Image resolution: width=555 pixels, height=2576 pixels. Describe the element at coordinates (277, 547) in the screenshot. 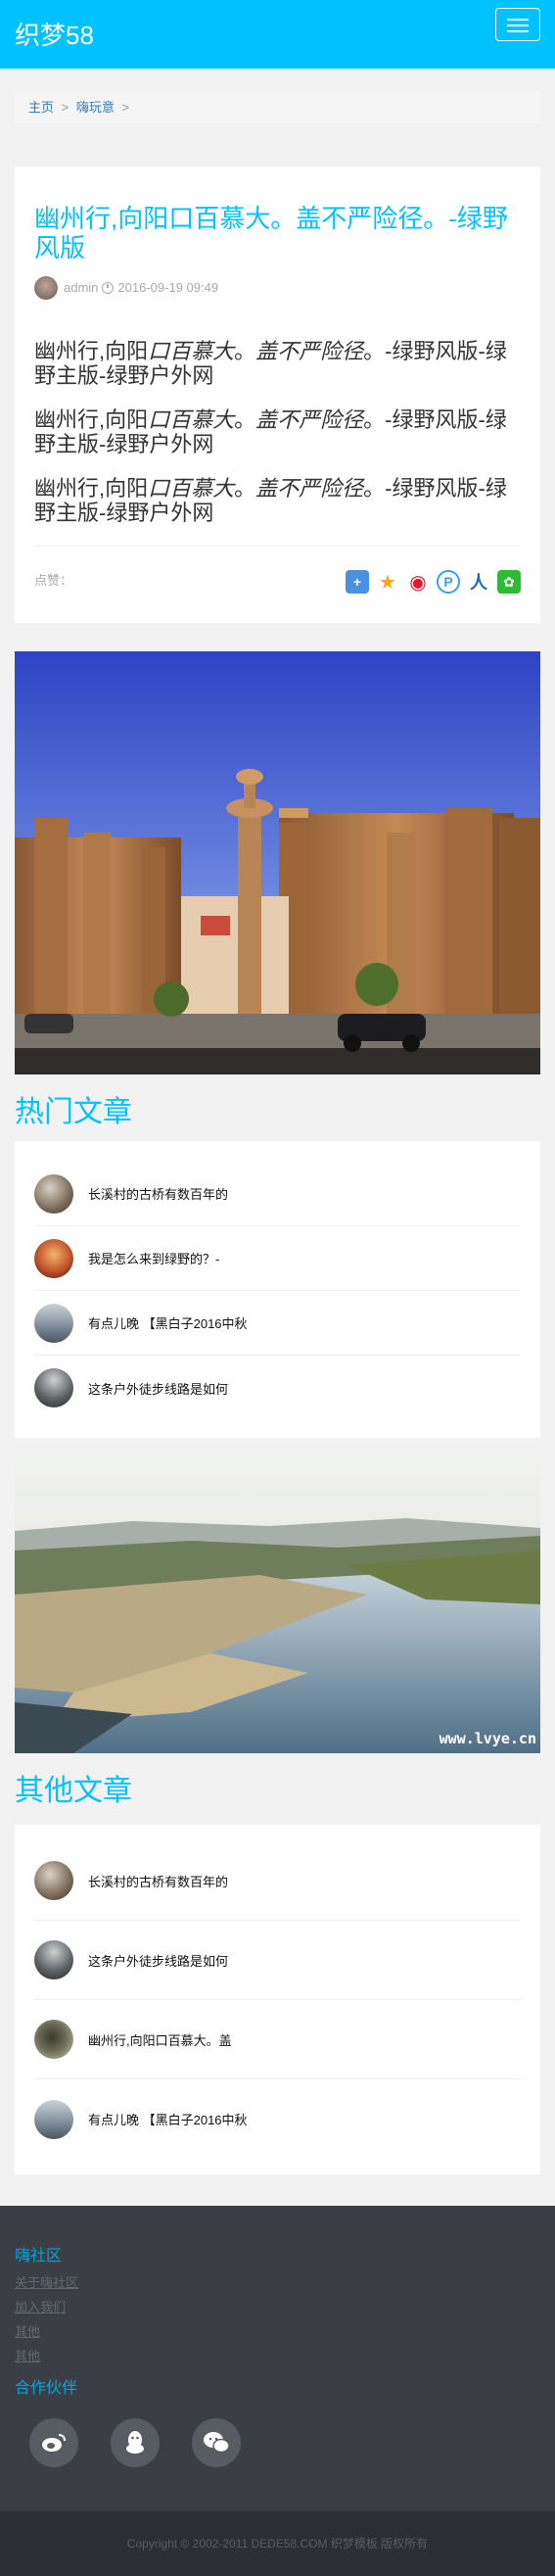

I see `divider` at that location.